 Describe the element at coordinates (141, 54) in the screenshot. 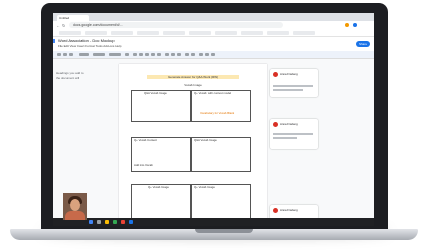

I see `italic-icon` at that location.